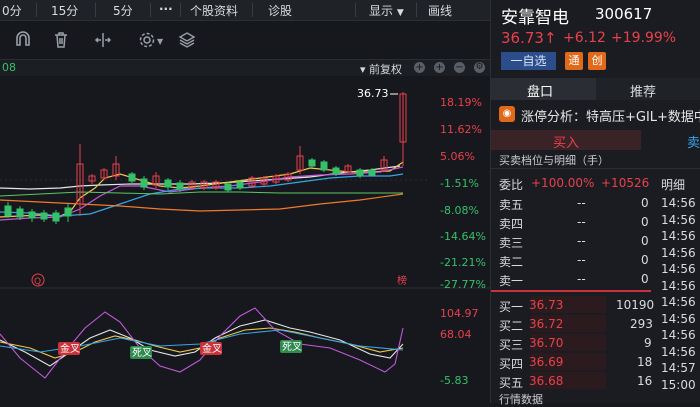 The height and width of the screenshot is (407, 700). I want to click on fit-width-icon, so click(103, 40).